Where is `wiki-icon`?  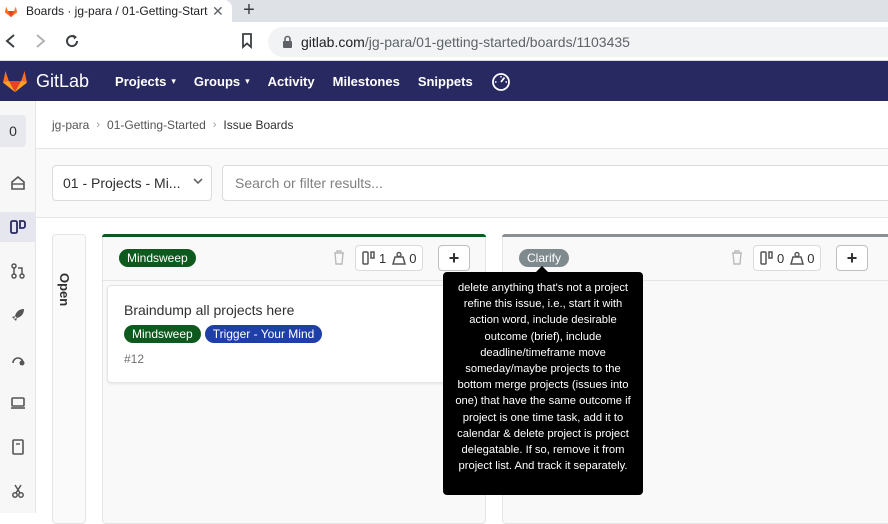
wiki-icon is located at coordinates (18, 447).